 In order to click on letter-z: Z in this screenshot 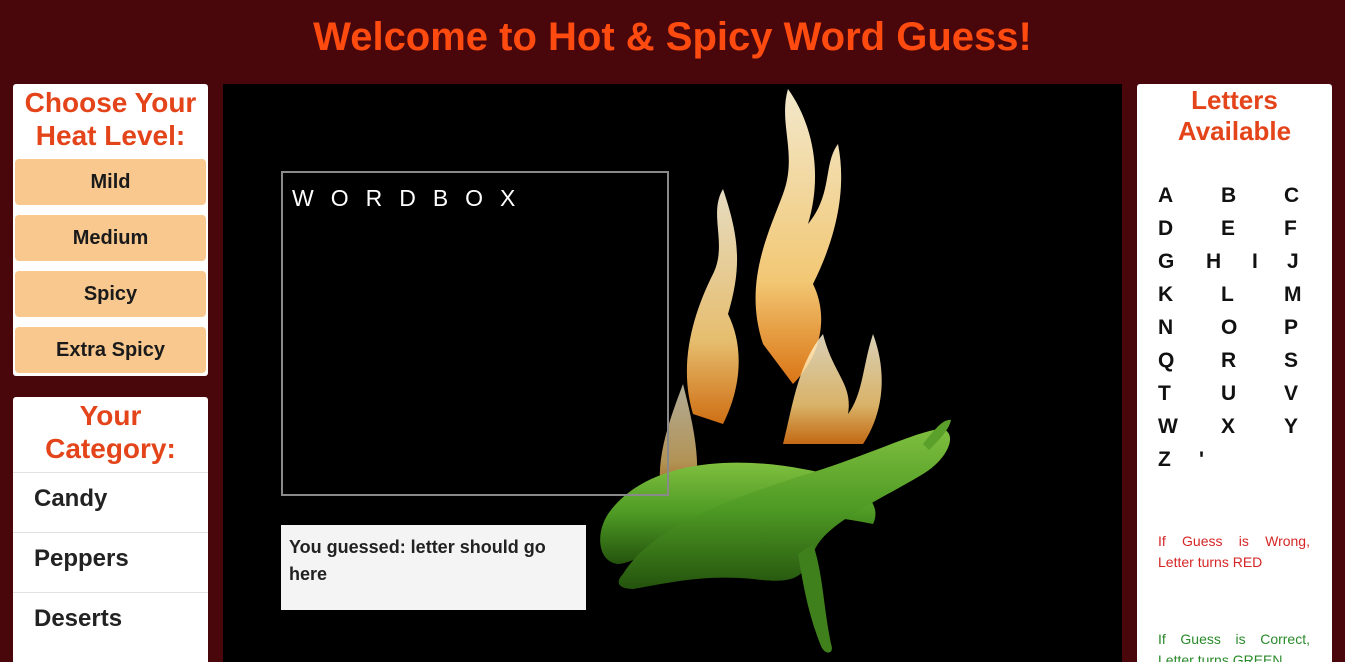, I will do `click(1164, 460)`.